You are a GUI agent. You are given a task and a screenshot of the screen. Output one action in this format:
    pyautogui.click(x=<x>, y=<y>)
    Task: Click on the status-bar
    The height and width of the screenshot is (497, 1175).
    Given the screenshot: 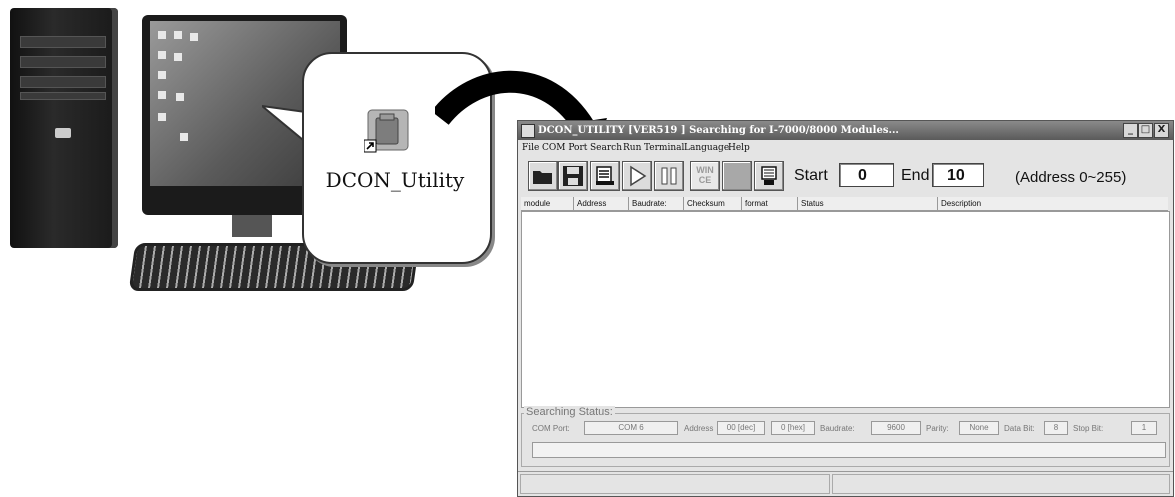 What is the action you would take?
    pyautogui.click(x=845, y=483)
    